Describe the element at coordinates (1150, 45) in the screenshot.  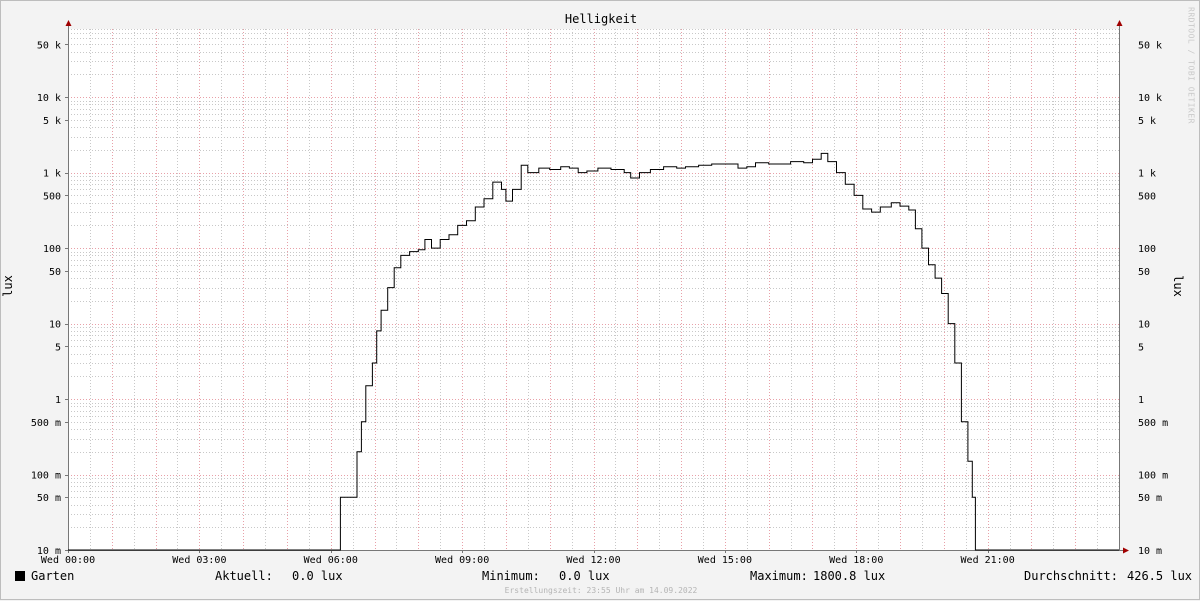
I see `y-tick-label-right: 50 k` at that location.